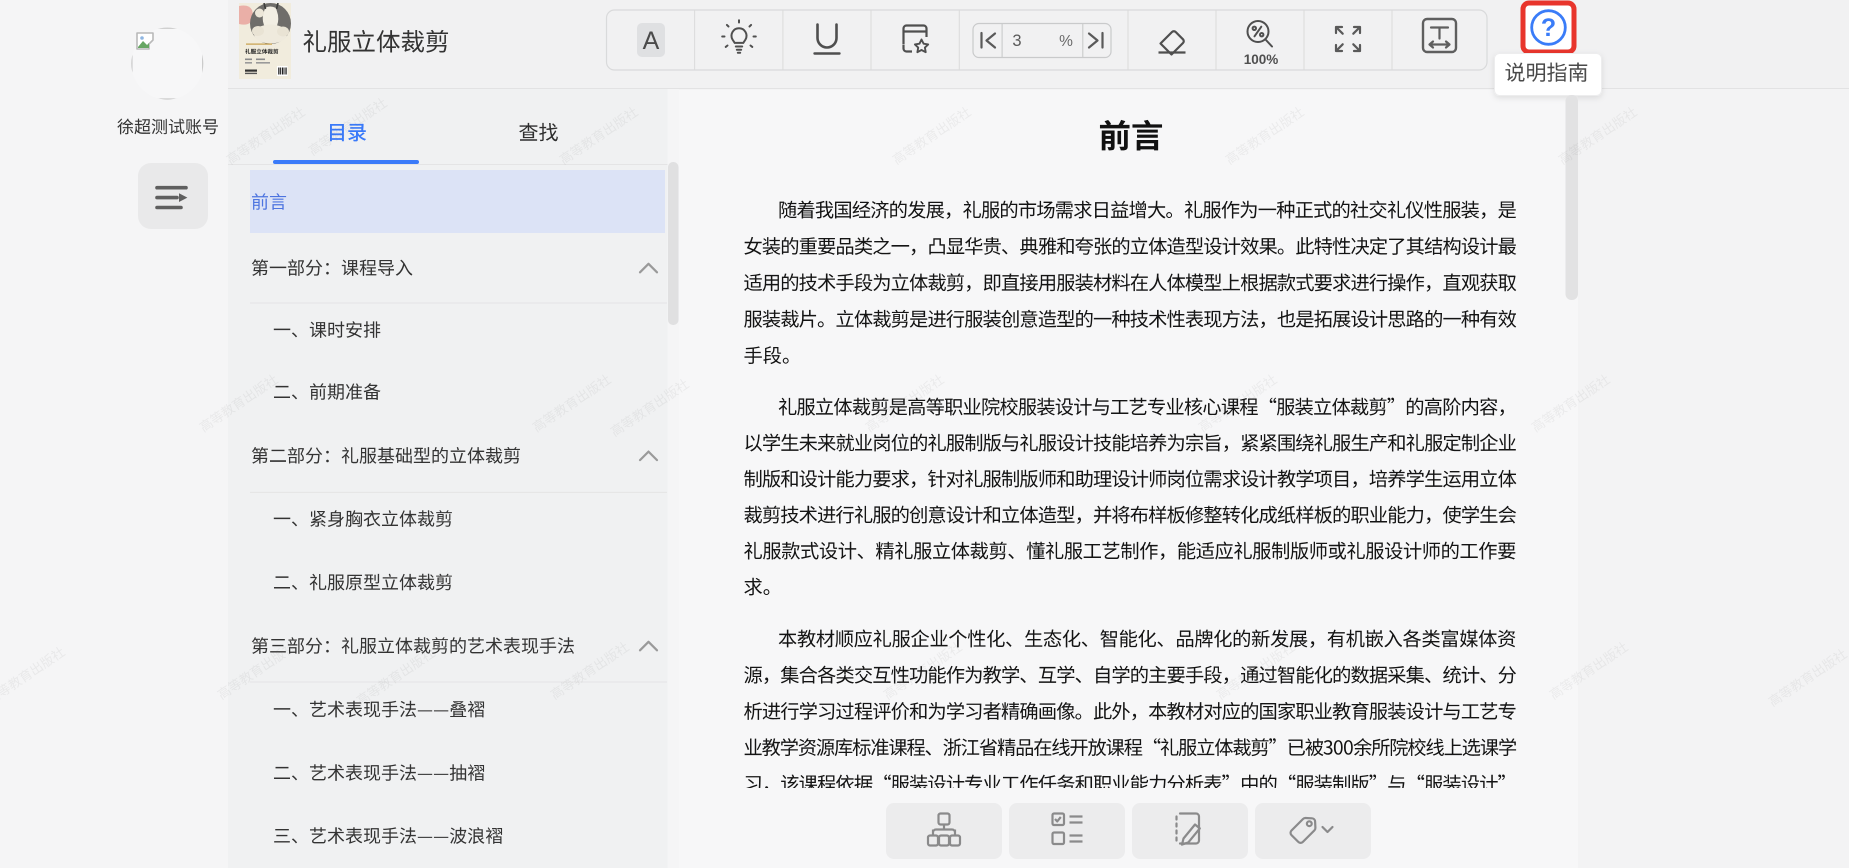 This screenshot has height=868, width=1849. I want to click on svg-text: A, so click(651, 41).